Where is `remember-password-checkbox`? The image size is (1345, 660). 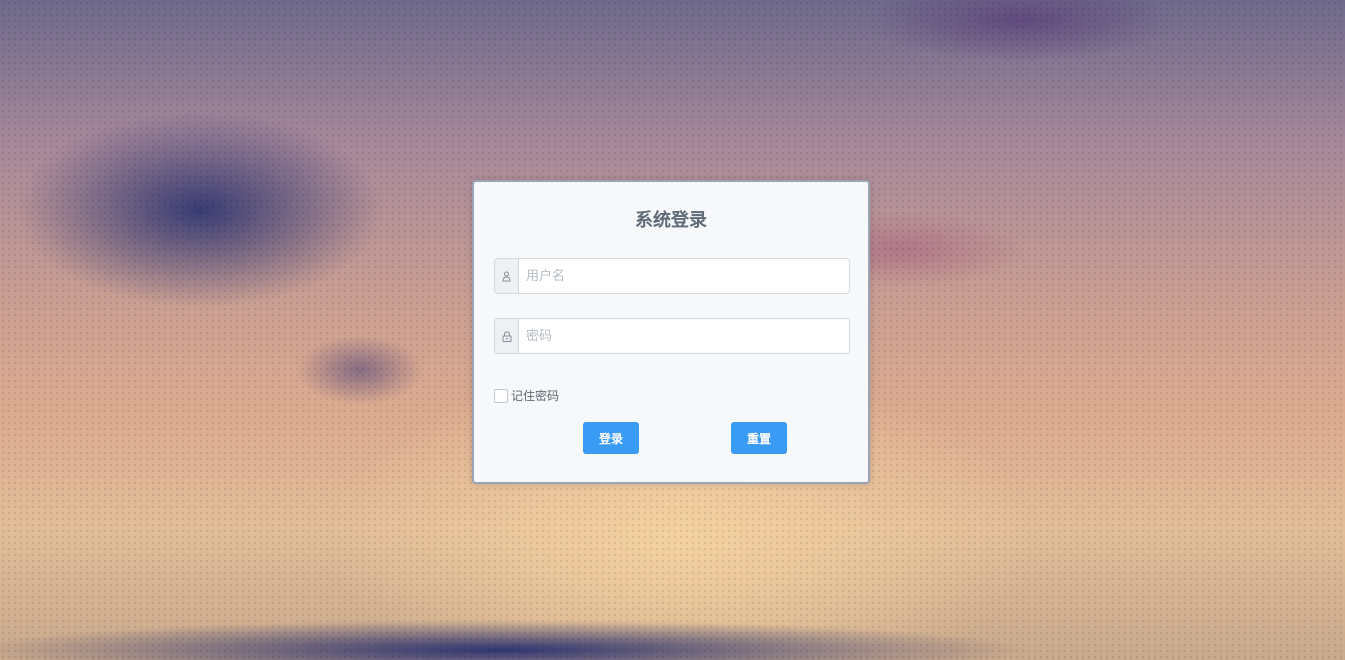
remember-password-checkbox is located at coordinates (501, 395).